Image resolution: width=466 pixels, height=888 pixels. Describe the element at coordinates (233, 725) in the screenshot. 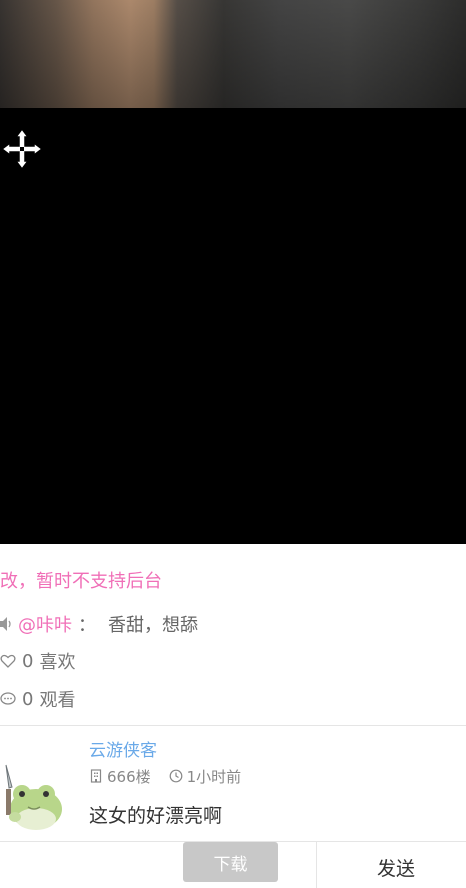

I see `section-divider` at that location.